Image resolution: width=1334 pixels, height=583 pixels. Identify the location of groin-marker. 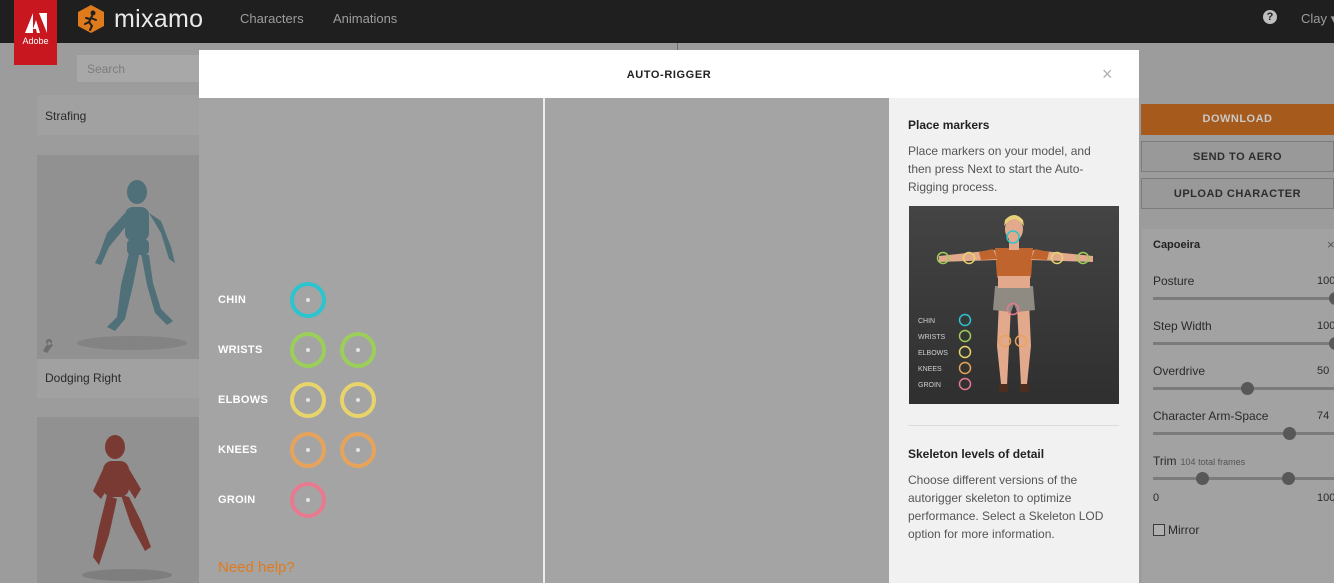
(308, 500).